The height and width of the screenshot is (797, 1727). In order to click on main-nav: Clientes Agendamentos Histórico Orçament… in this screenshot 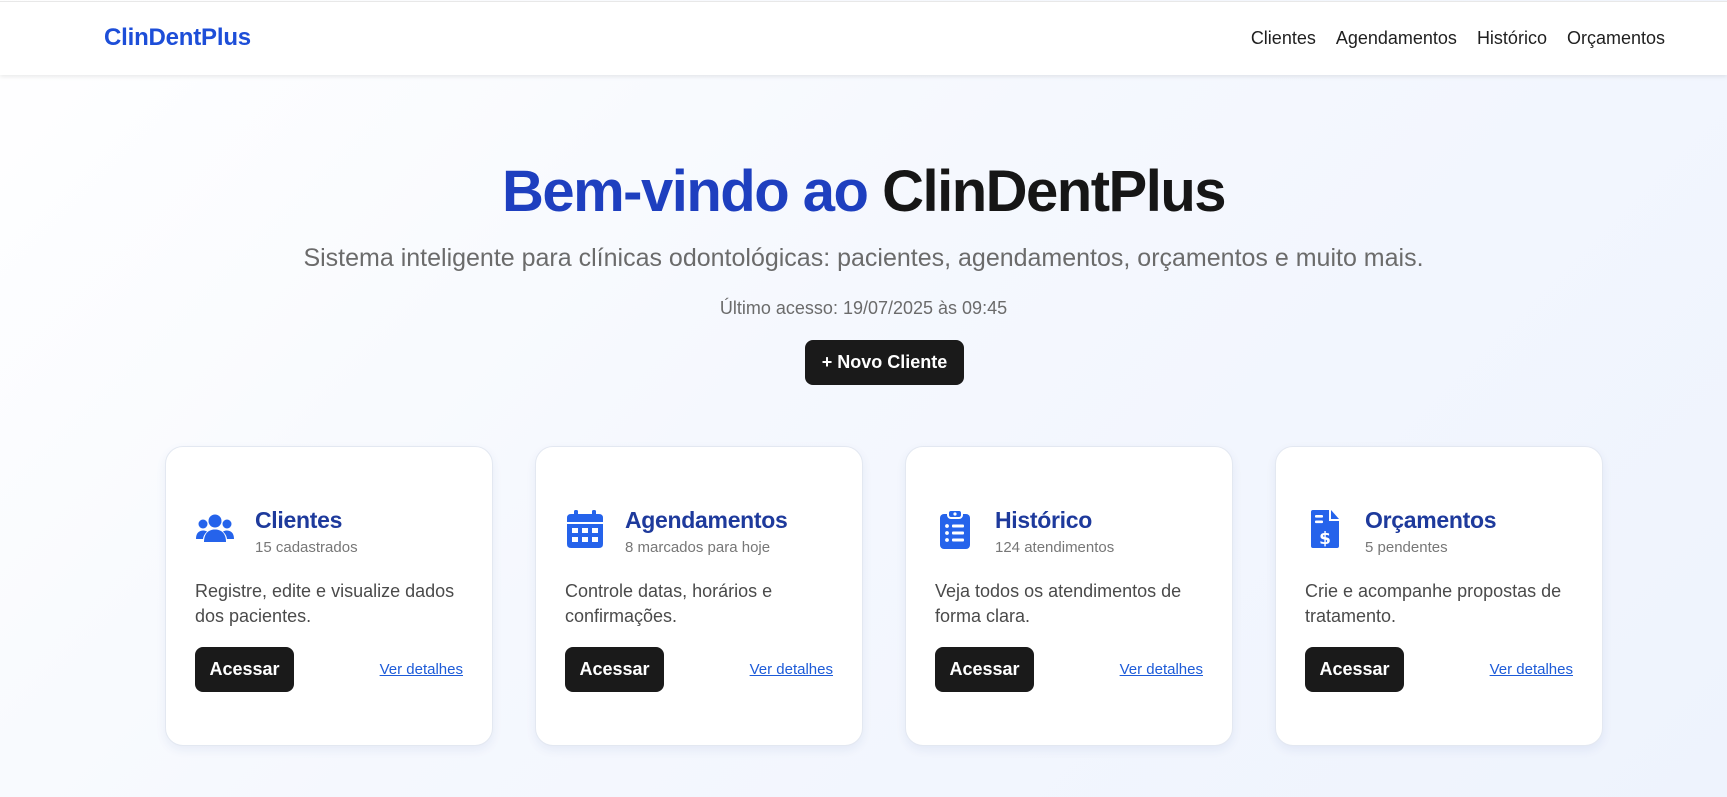, I will do `click(1458, 38)`.